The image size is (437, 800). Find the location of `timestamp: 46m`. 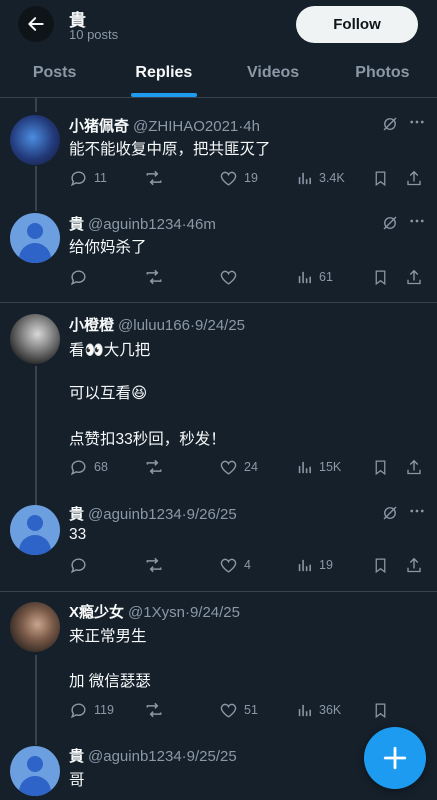

timestamp: 46m is located at coordinates (201, 224).